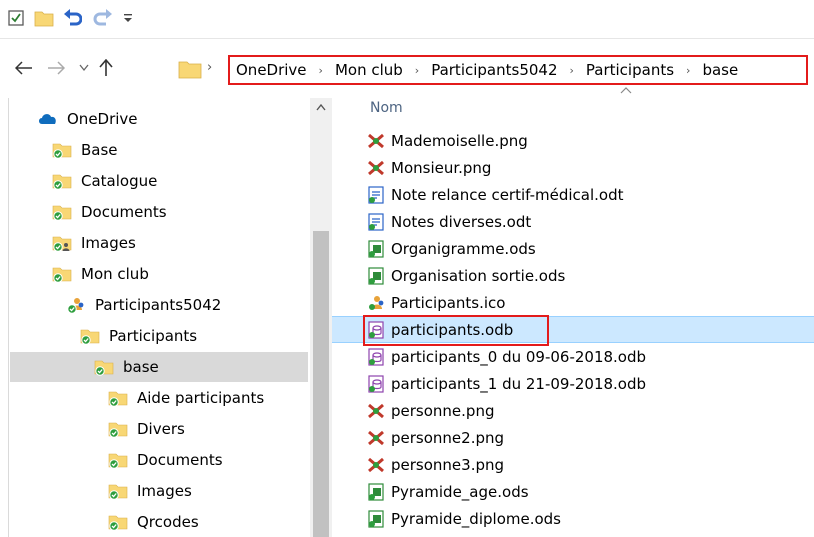  What do you see at coordinates (208, 398) in the screenshot?
I see `tree-item-aide-participants: Aide participants` at bounding box center [208, 398].